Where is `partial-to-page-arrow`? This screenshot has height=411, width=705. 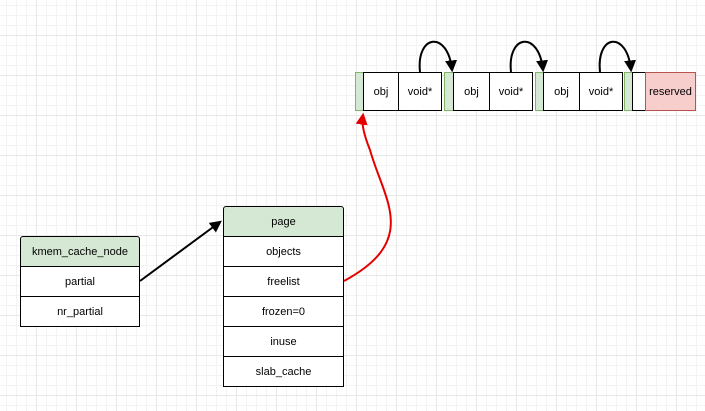 partial-to-page-arrow is located at coordinates (180, 251).